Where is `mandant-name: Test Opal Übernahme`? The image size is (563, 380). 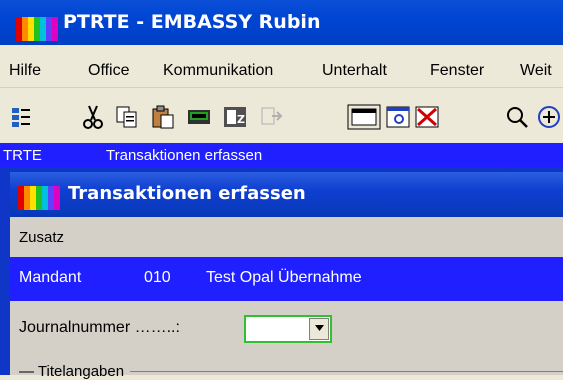
mandant-name: Test Opal Übernahme is located at coordinates (284, 277).